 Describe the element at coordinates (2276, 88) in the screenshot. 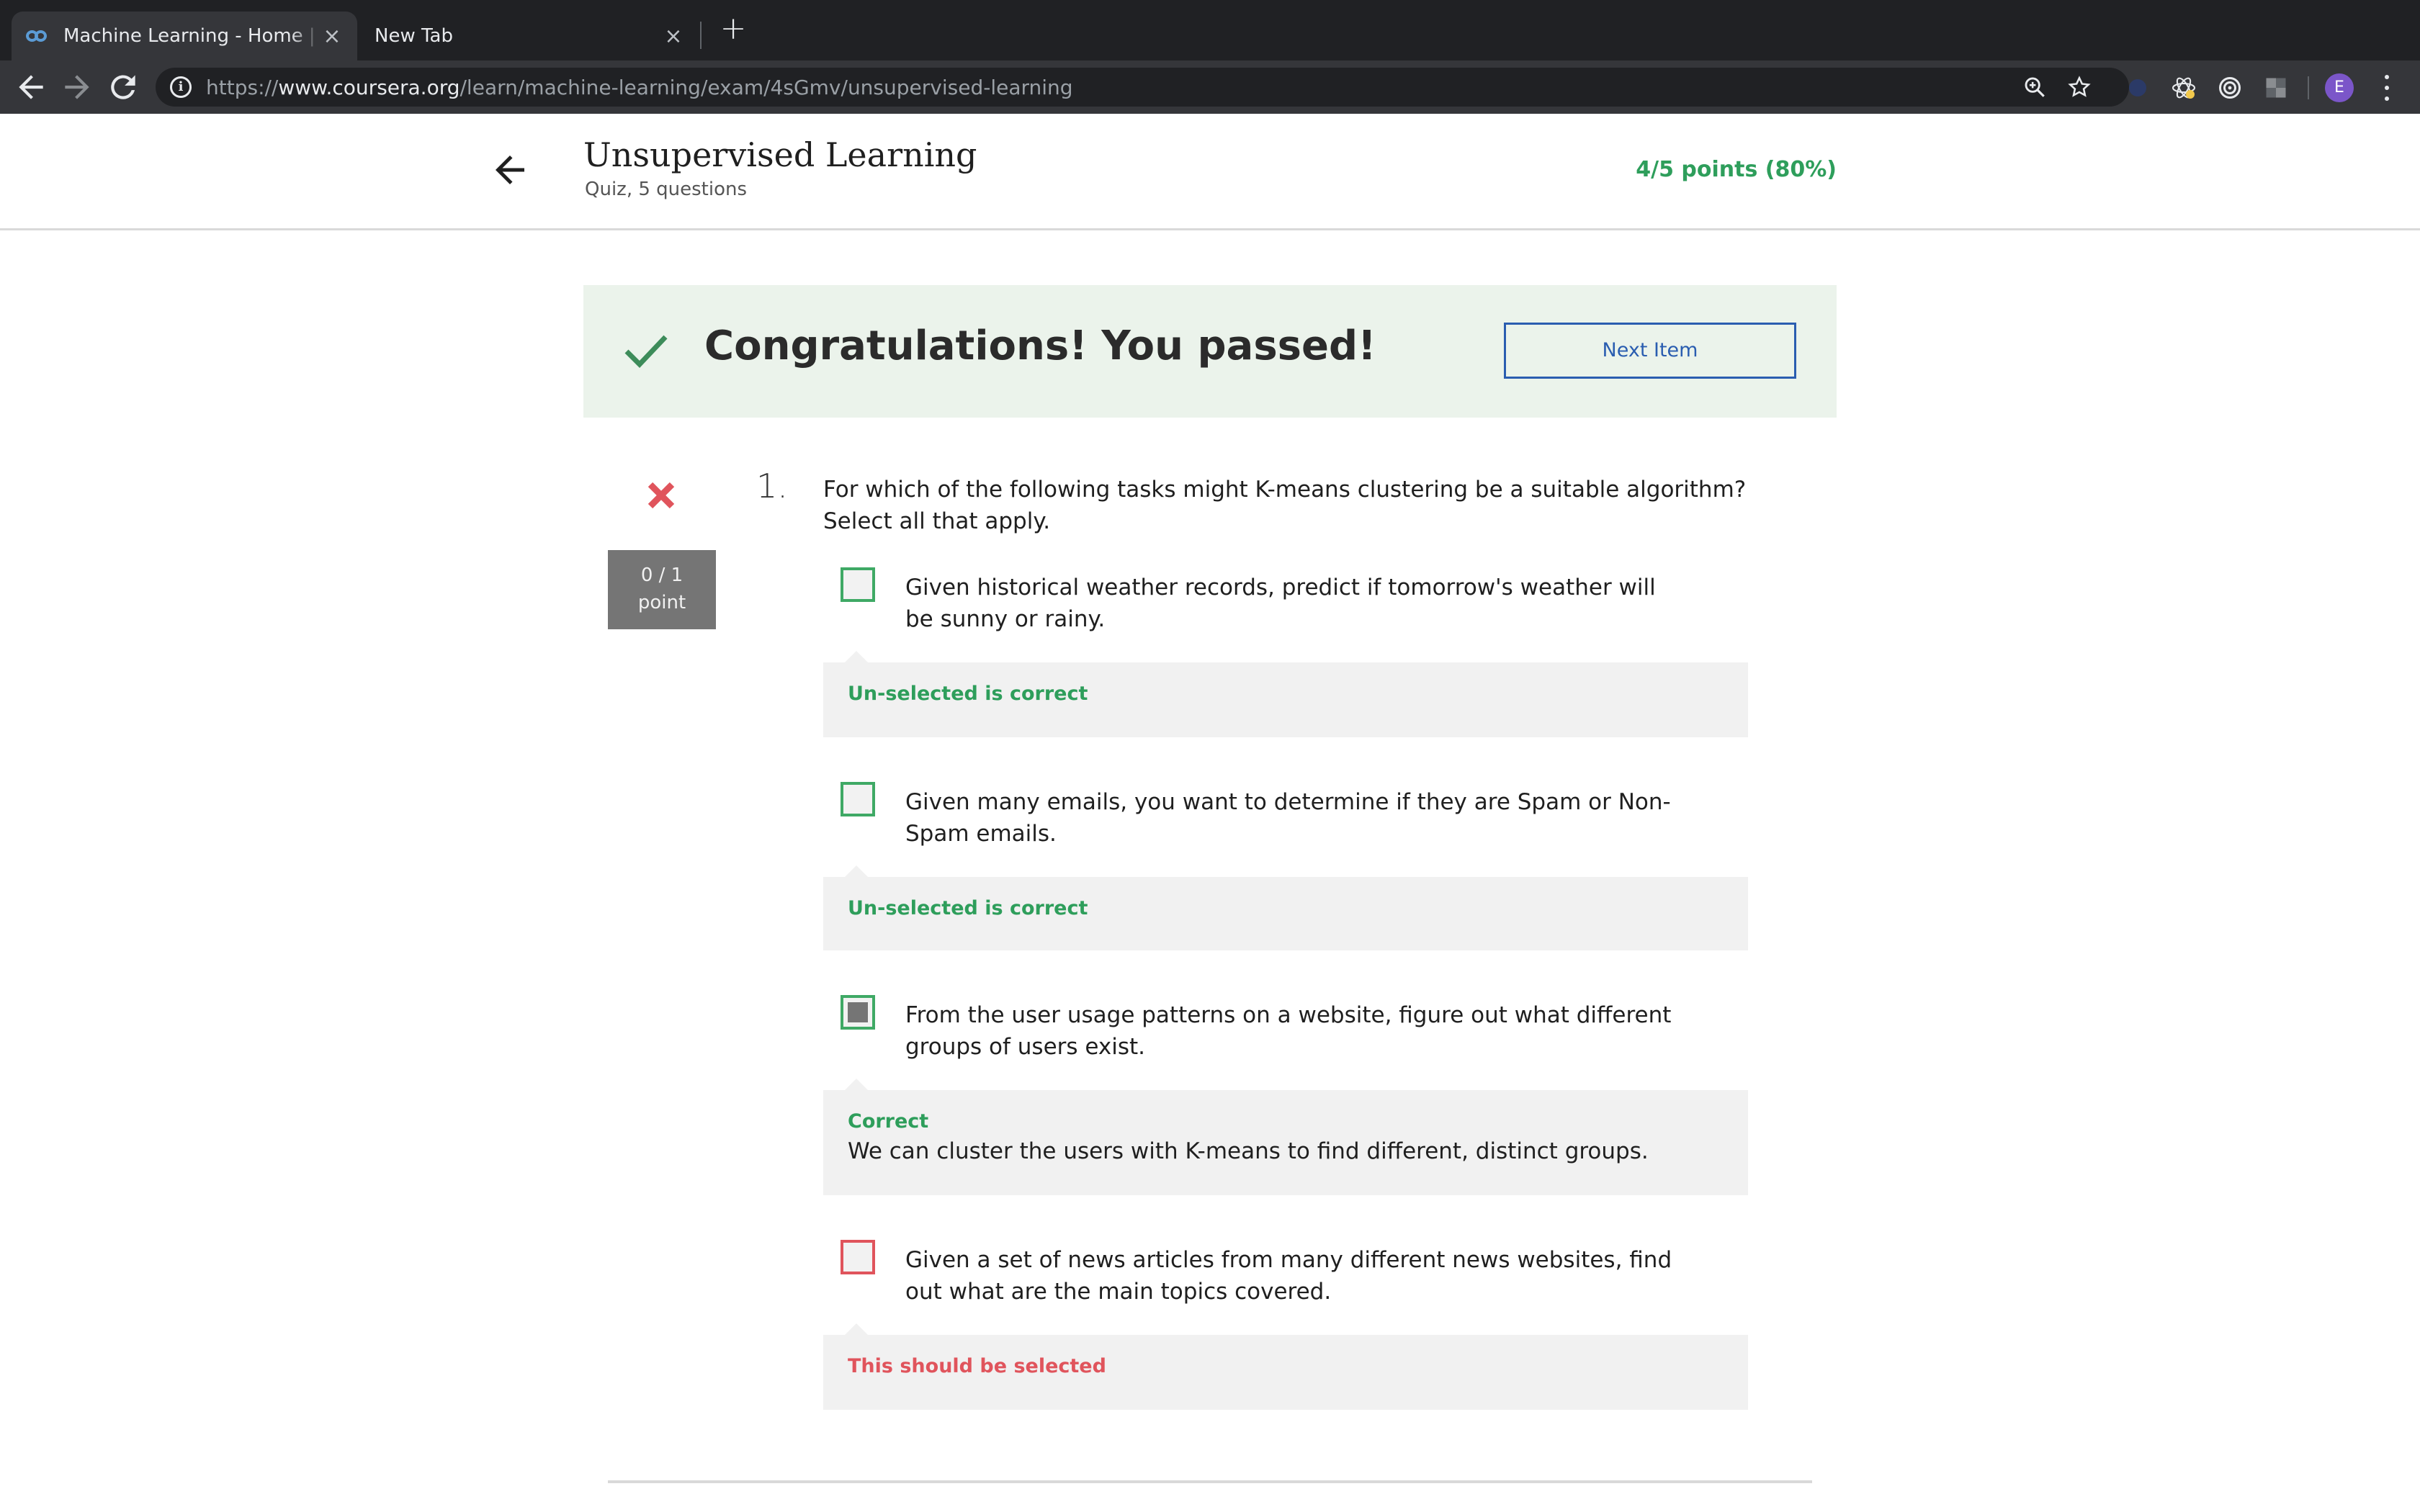

I see `extension-grid-icon` at that location.